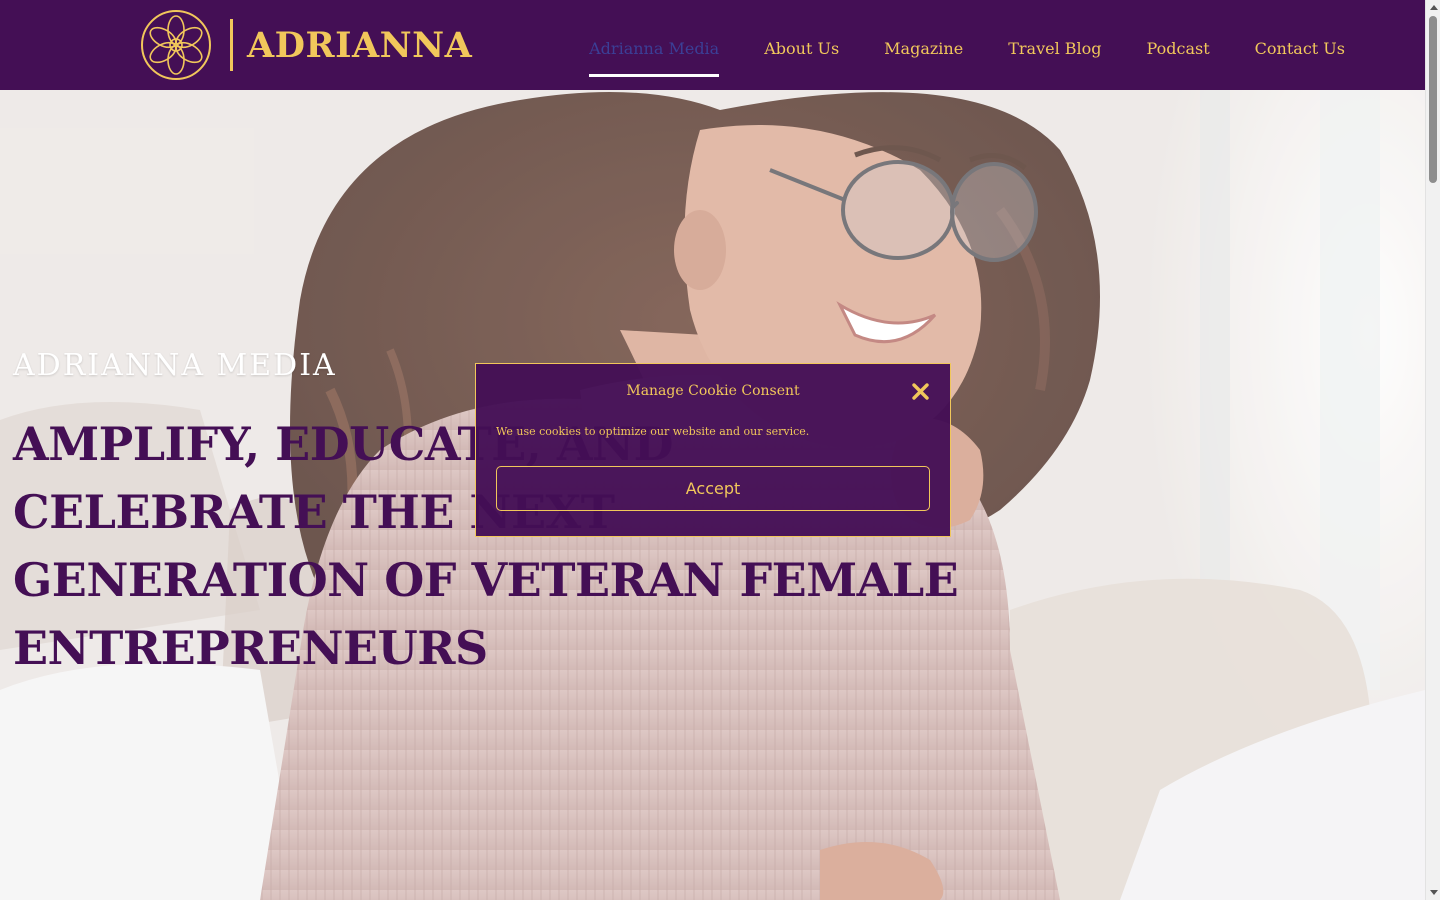 The height and width of the screenshot is (900, 1440). I want to click on hero-eyebrow: ADRIANNA MEDIA, so click(175, 365).